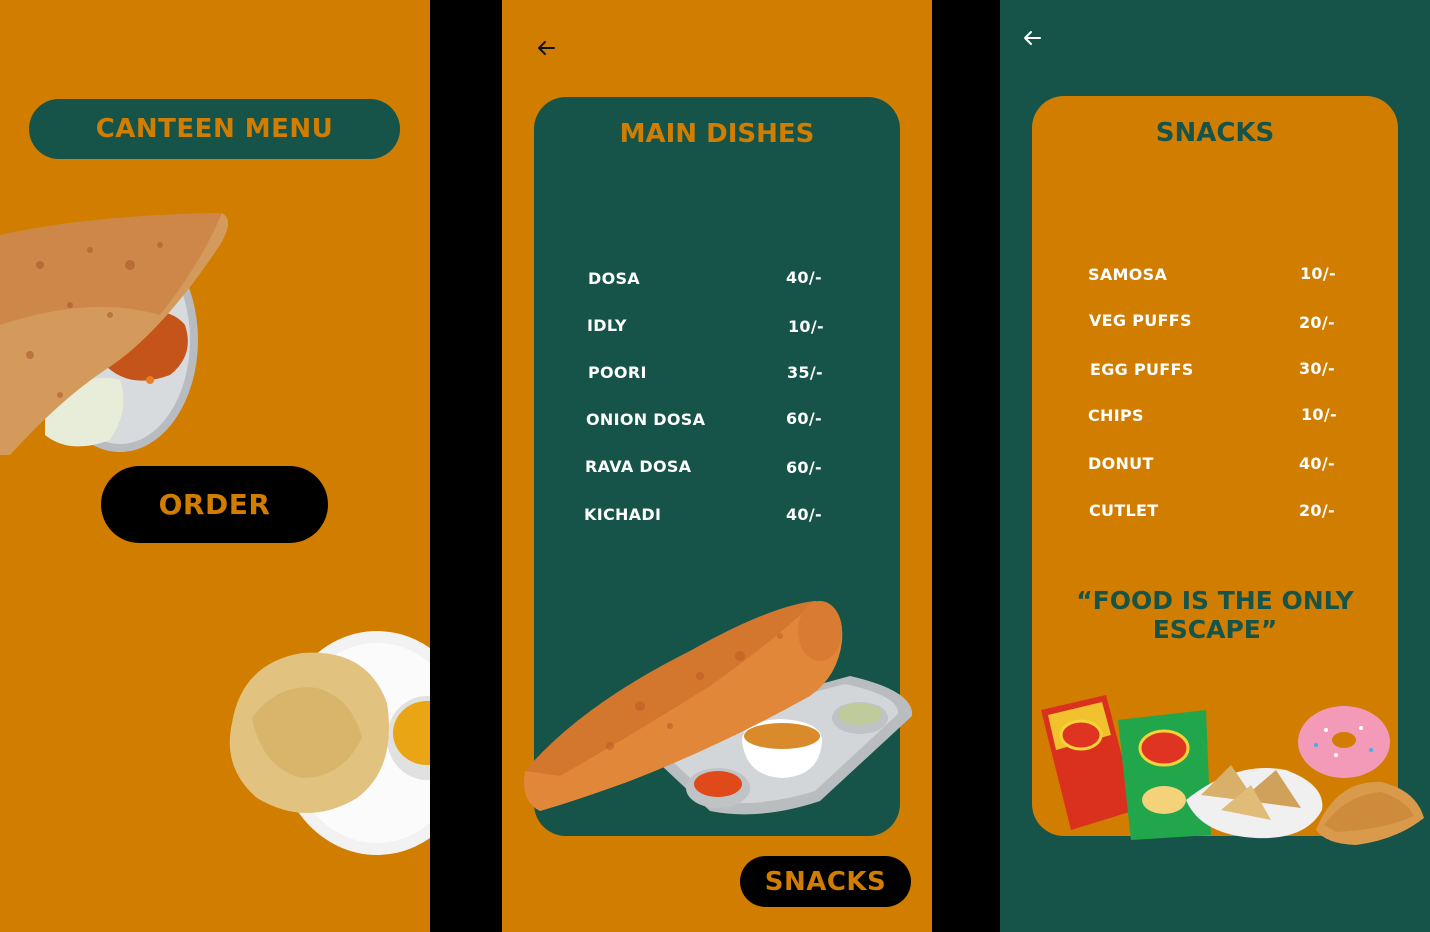 This screenshot has height=932, width=1430. I want to click on menu-item-name: CUTLET, so click(1124, 510).